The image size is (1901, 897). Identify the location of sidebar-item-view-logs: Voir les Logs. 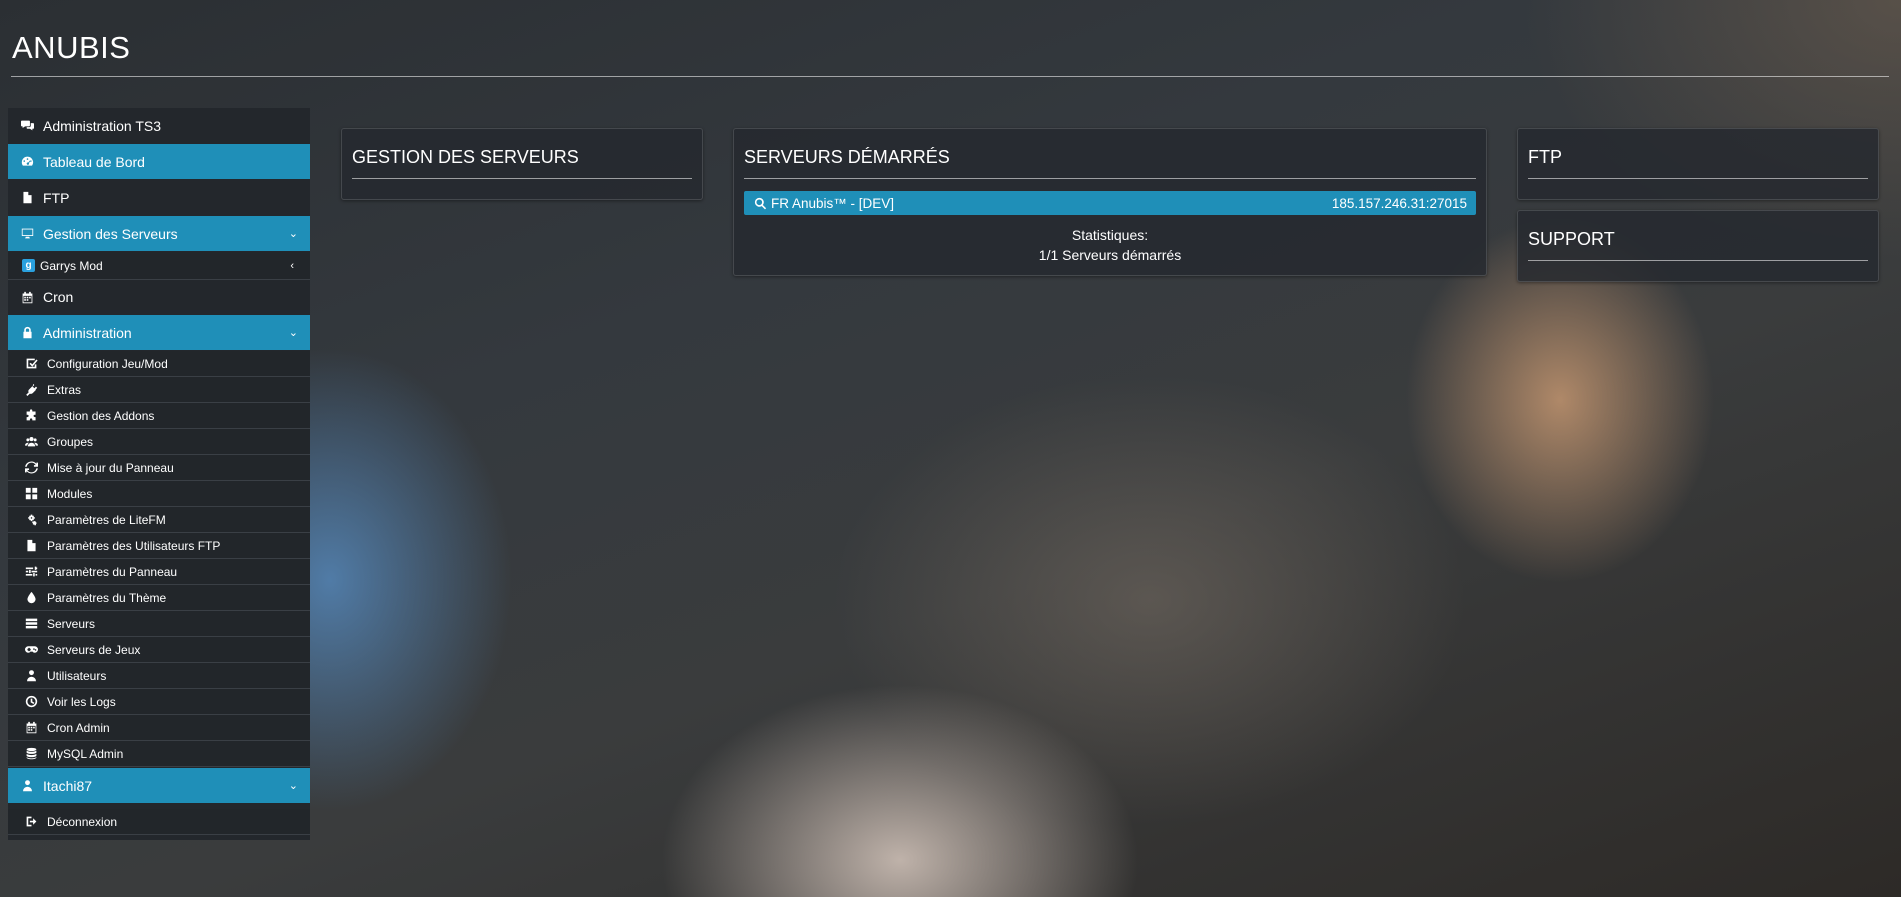
(159, 702).